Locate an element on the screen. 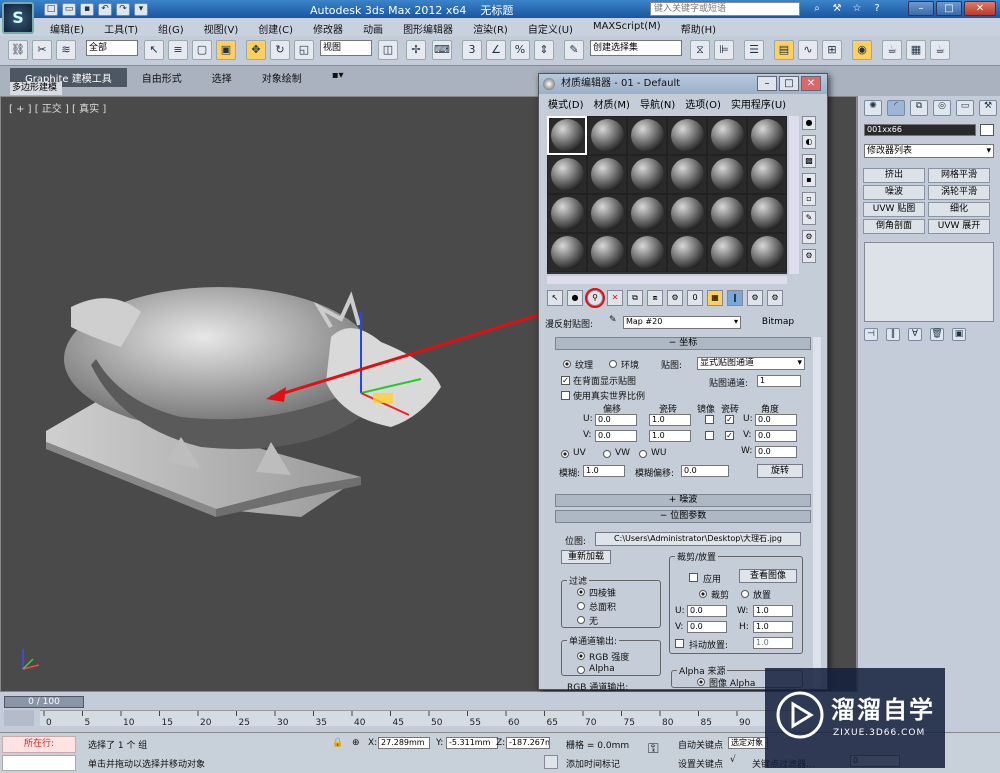 Image resolution: width=1000 pixels, height=773 pixels. select-object-icon: ↖ is located at coordinates (154, 50).